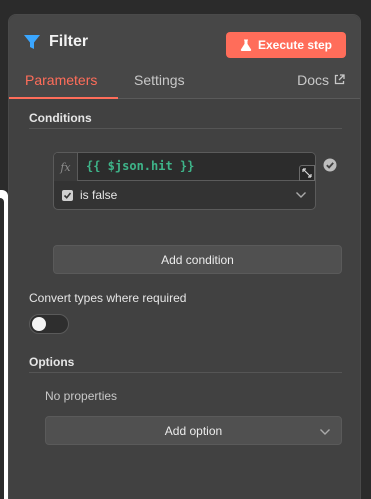  I want to click on panel-tabs: Parameters Settings Docs, so click(184, 85).